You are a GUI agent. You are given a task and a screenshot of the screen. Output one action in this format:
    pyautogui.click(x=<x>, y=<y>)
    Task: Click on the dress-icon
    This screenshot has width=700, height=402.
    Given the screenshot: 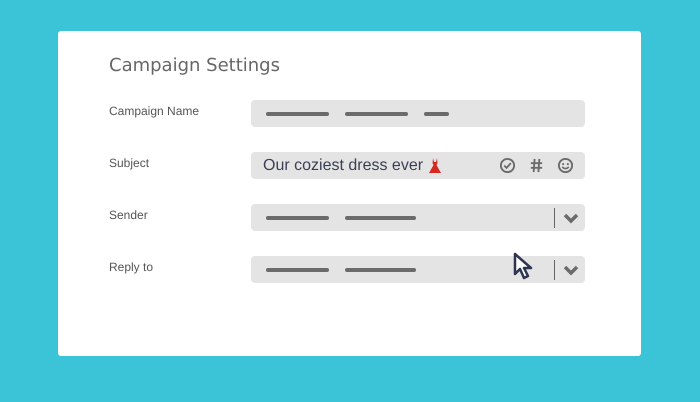 What is the action you would take?
    pyautogui.click(x=435, y=166)
    